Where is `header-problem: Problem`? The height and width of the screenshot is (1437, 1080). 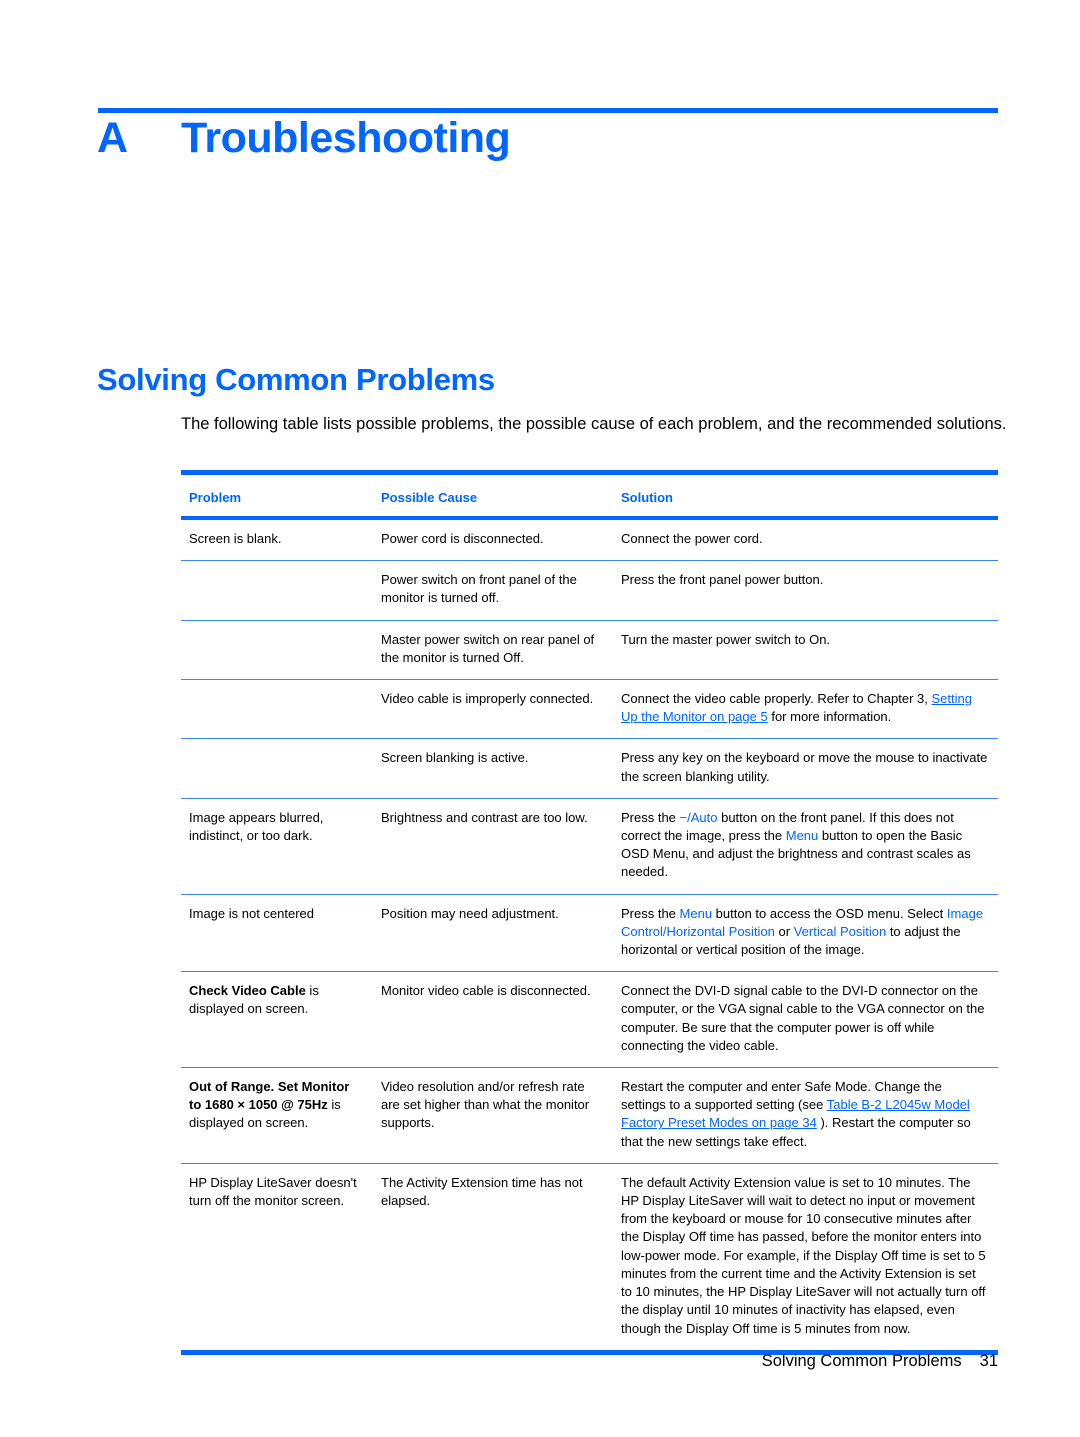
header-problem: Problem is located at coordinates (215, 497).